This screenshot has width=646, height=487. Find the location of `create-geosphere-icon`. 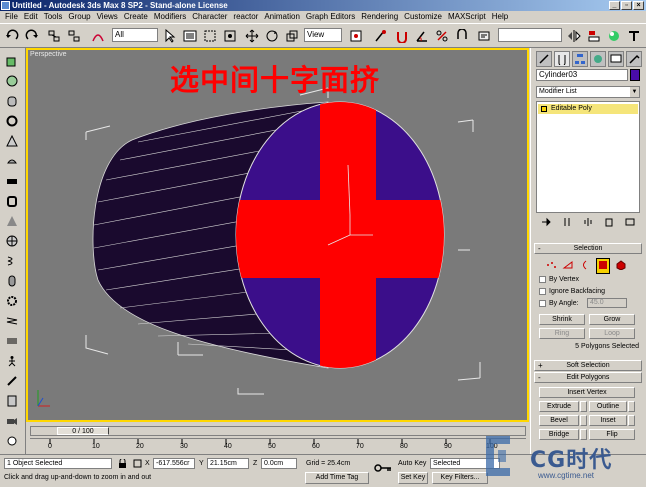

create-geosphere-icon is located at coordinates (12, 241).